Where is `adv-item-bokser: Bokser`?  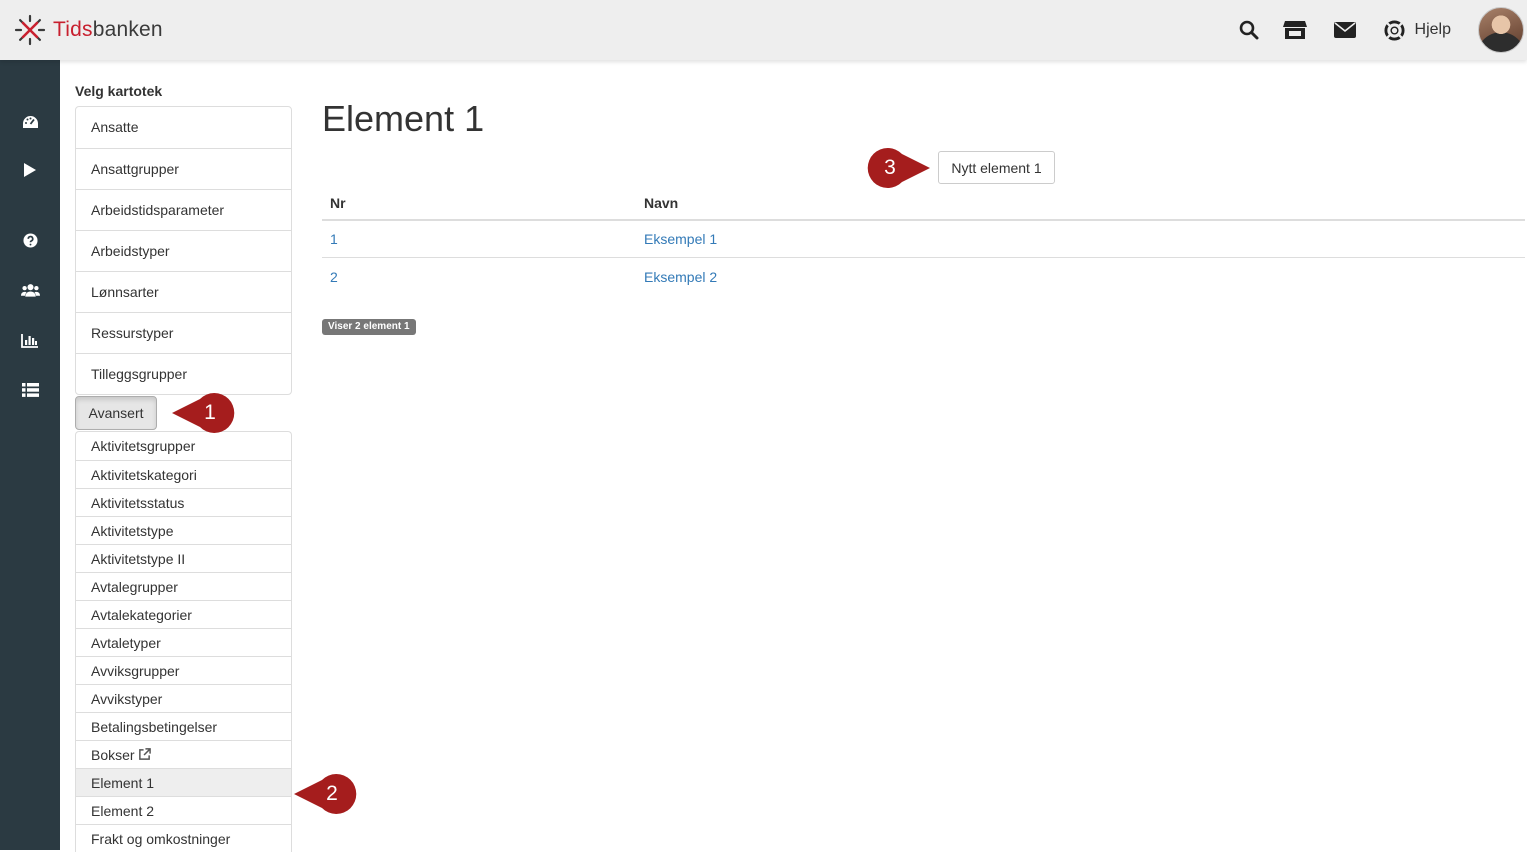 adv-item-bokser: Bokser is located at coordinates (183, 754).